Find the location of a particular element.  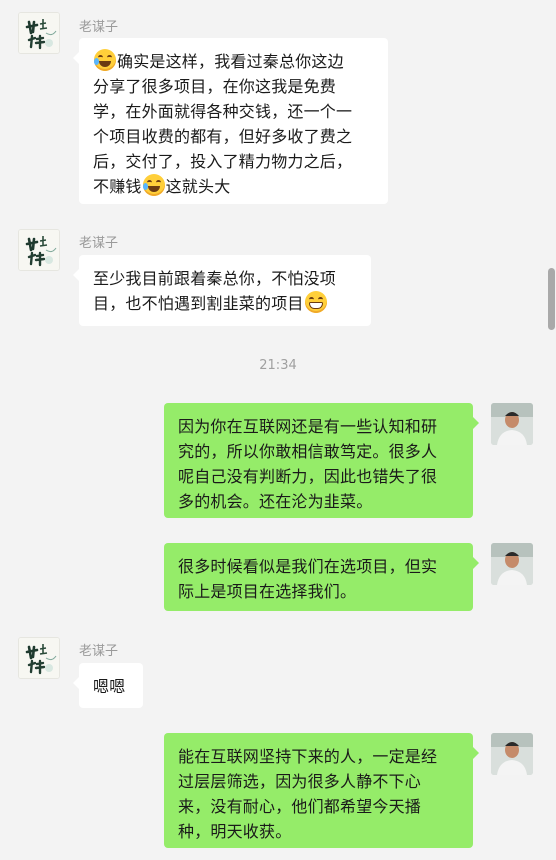

message-bubble: 嗯嗯 is located at coordinates (108, 685).